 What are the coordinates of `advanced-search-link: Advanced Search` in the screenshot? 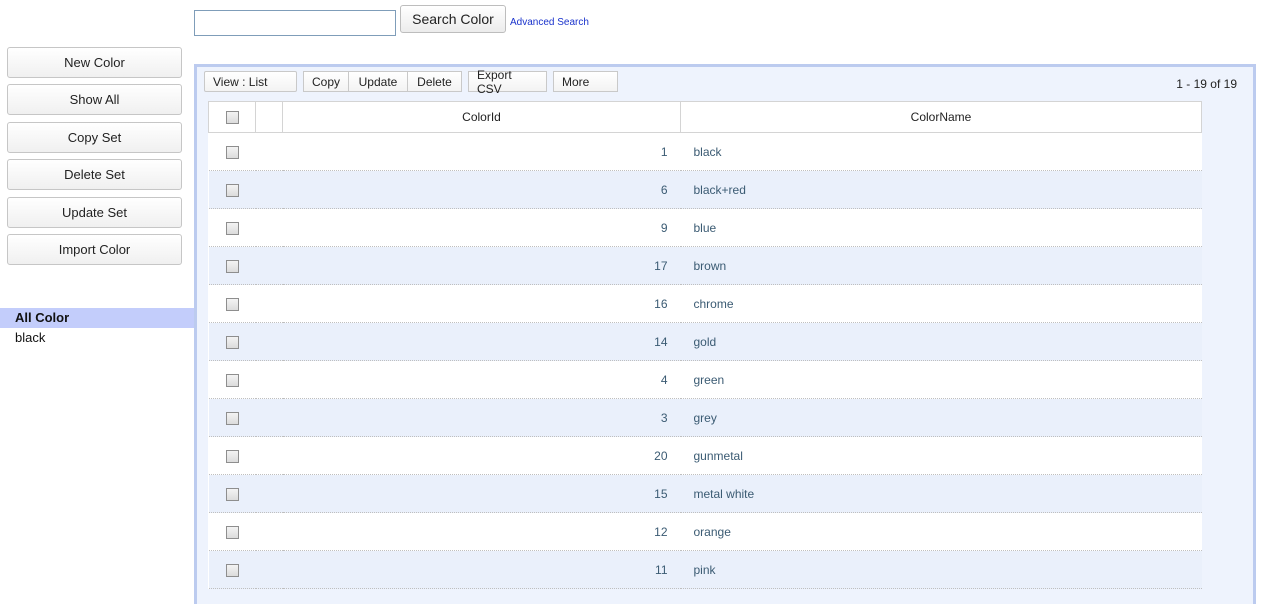 It's located at (549, 22).